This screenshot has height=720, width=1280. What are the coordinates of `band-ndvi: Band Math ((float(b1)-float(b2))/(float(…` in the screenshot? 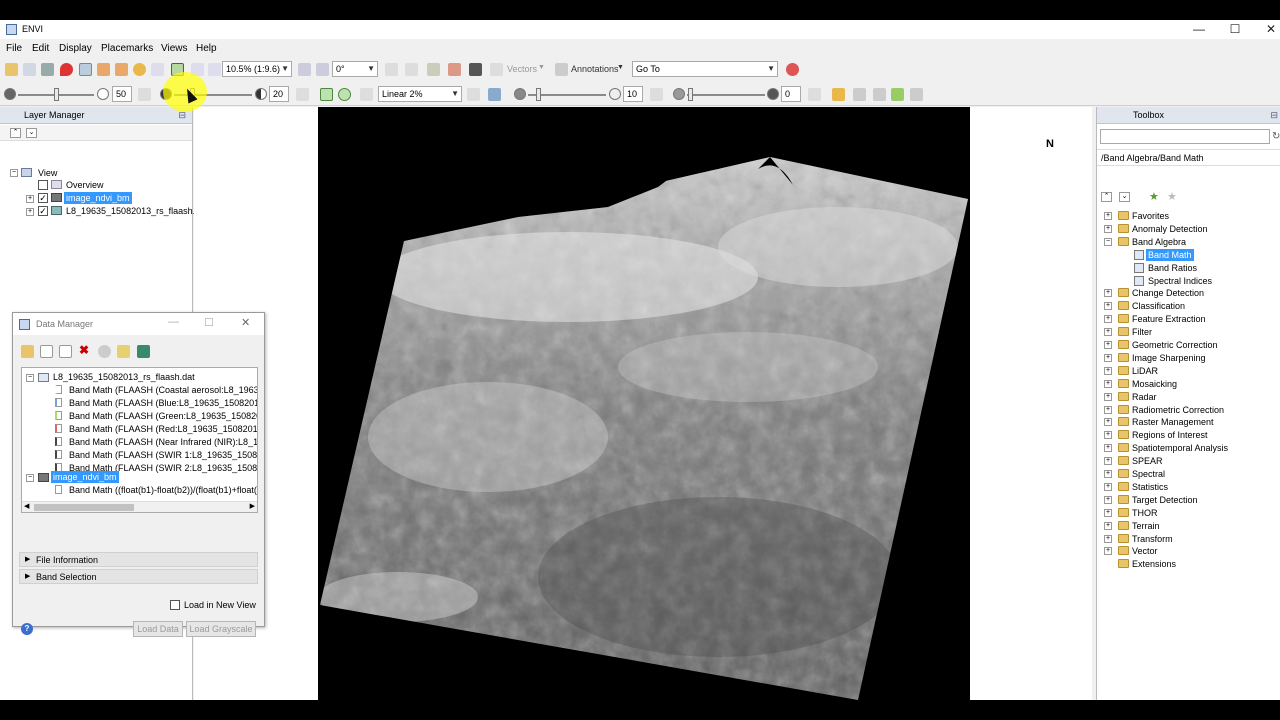 It's located at (163, 490).